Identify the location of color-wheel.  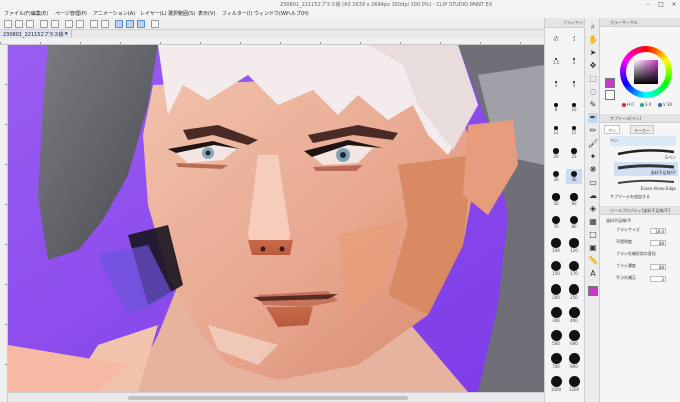
(646, 72).